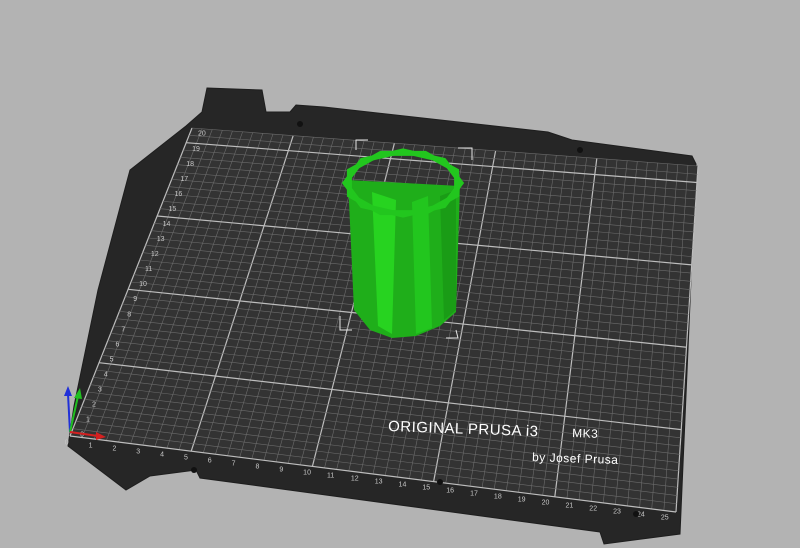  I want to click on x-tick-label: 18, so click(498, 496).